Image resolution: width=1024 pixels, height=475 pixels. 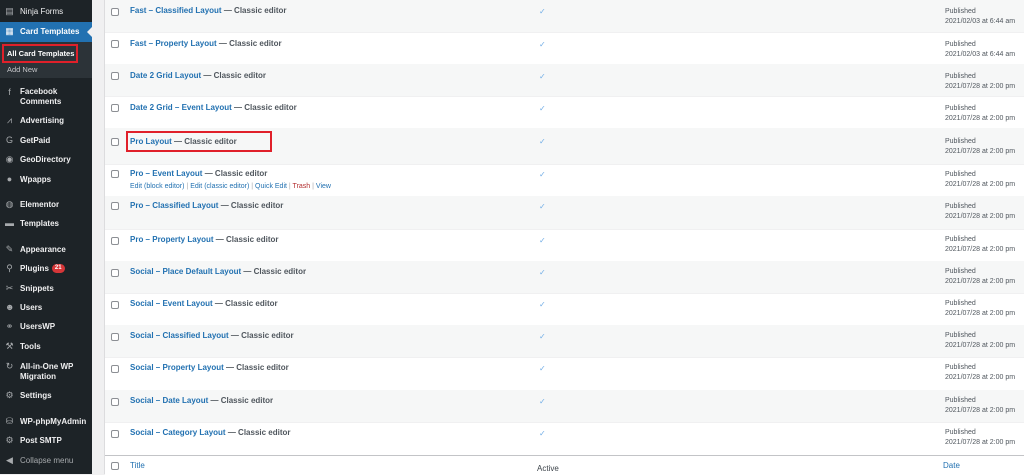 I want to click on settings-icon: ⚙, so click(x=9, y=395).